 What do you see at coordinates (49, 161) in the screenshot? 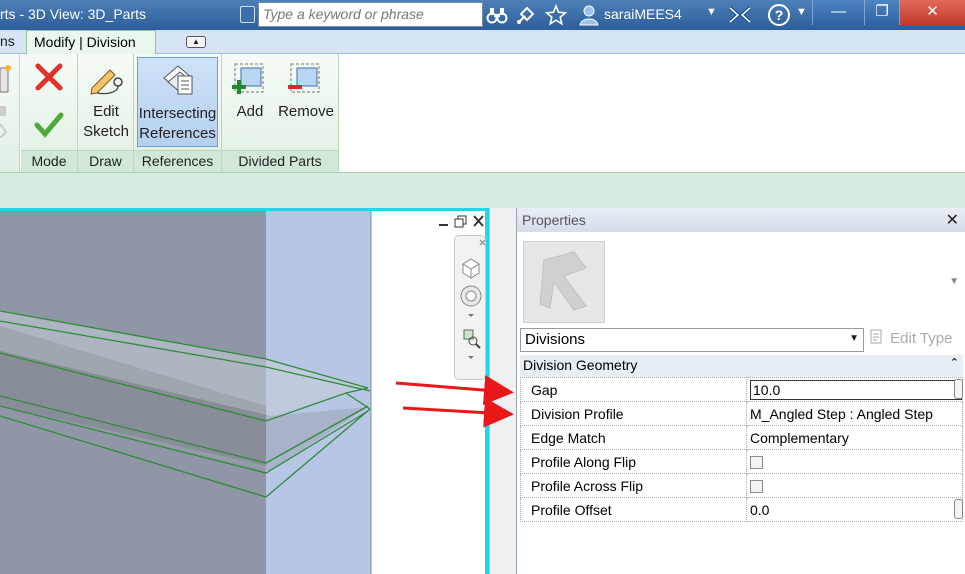
I see `panel-label-mode: Mode` at bounding box center [49, 161].